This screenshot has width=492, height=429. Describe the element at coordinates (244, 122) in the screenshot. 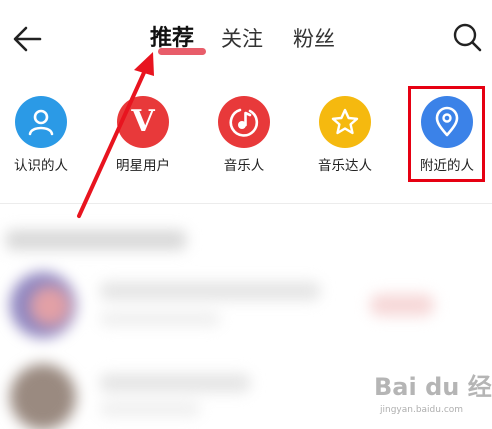

I see `music-note-icon` at that location.